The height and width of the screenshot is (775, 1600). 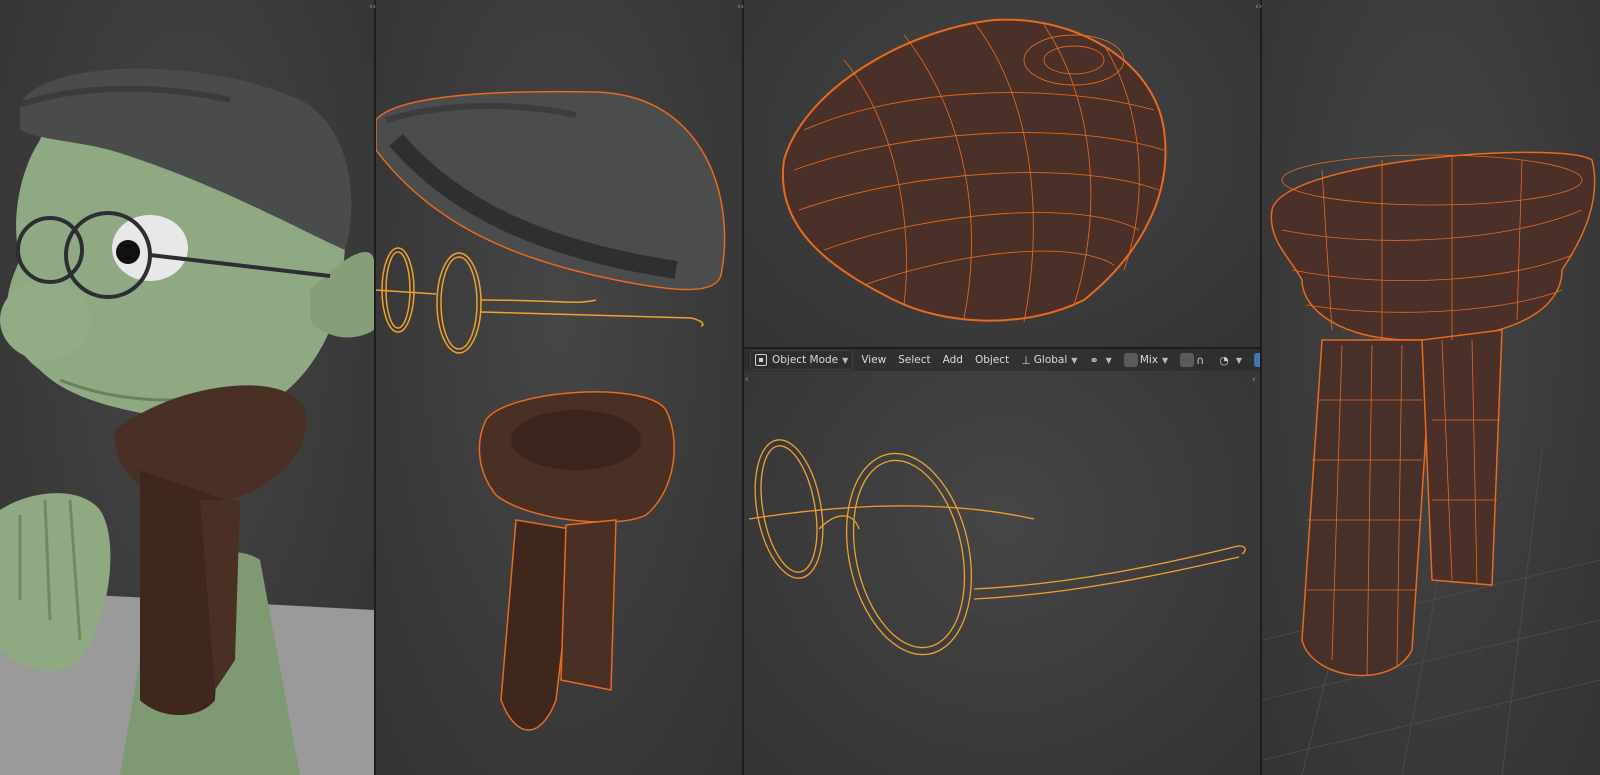 What do you see at coordinates (1187, 360) in the screenshot?
I see `proportional-edit-icon` at bounding box center [1187, 360].